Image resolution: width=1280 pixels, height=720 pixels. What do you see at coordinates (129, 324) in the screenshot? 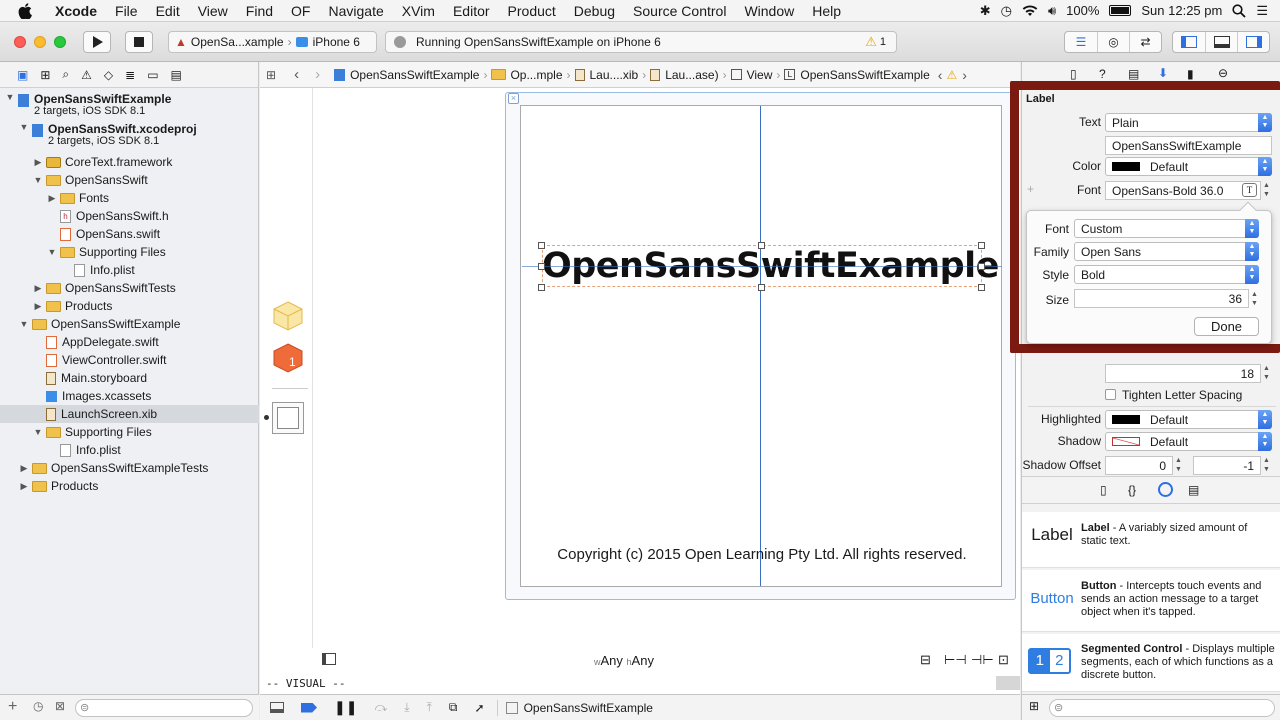
I see `navigator-row: ▼ OpenSansSwiftExample` at bounding box center [129, 324].